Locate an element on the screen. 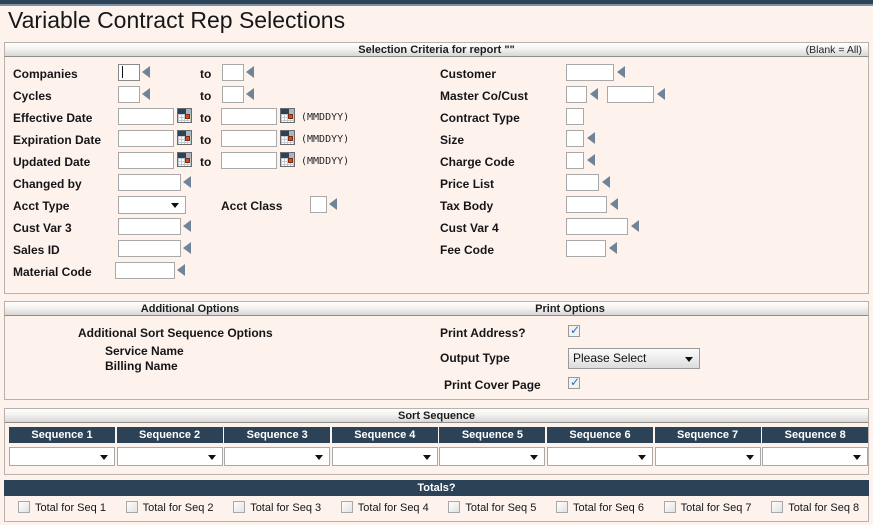 This screenshot has width=873, height=525. master-co-lookup-icon is located at coordinates (594, 94).